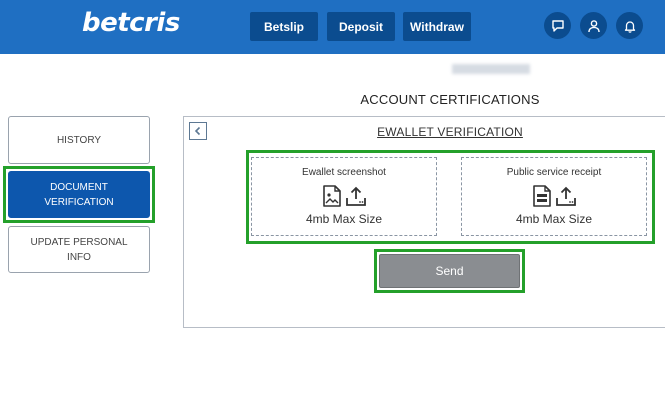 This screenshot has width=665, height=419. I want to click on betslip-button: Betslip, so click(284, 26).